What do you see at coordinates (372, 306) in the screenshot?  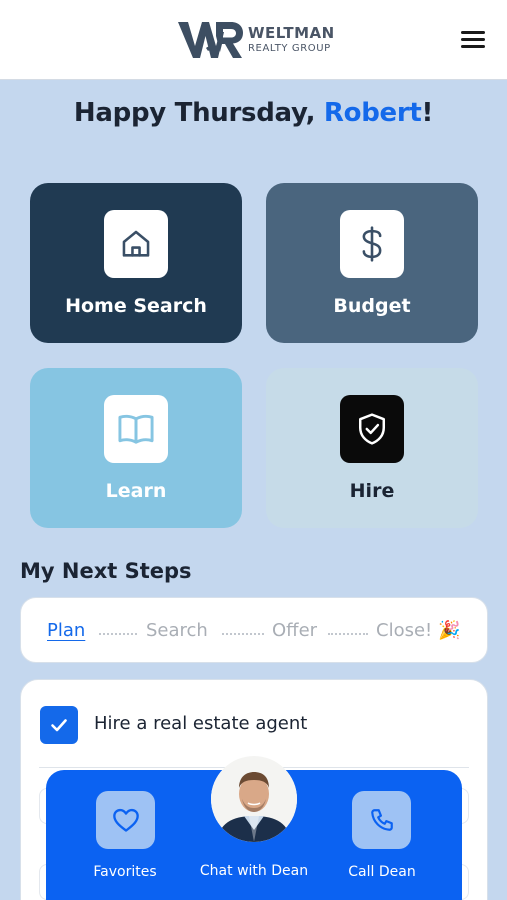 I see `budget-label: Budget` at bounding box center [372, 306].